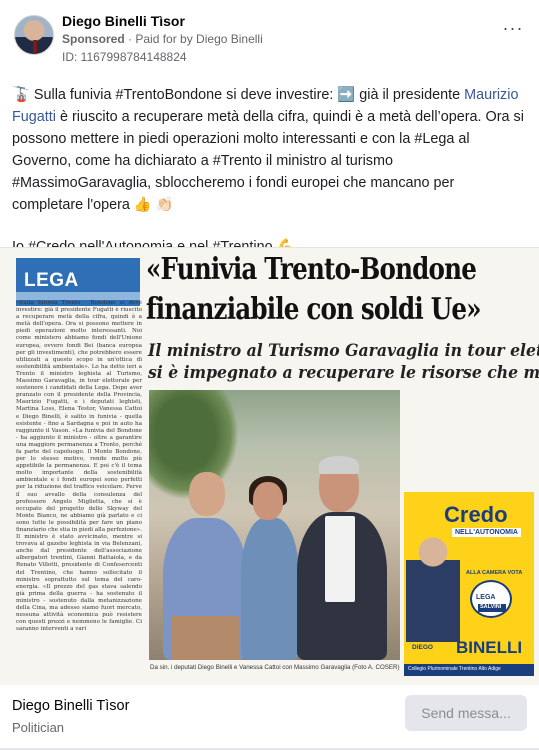 The width and height of the screenshot is (539, 750). I want to click on poster-logo-text: LEGA, so click(486, 597).